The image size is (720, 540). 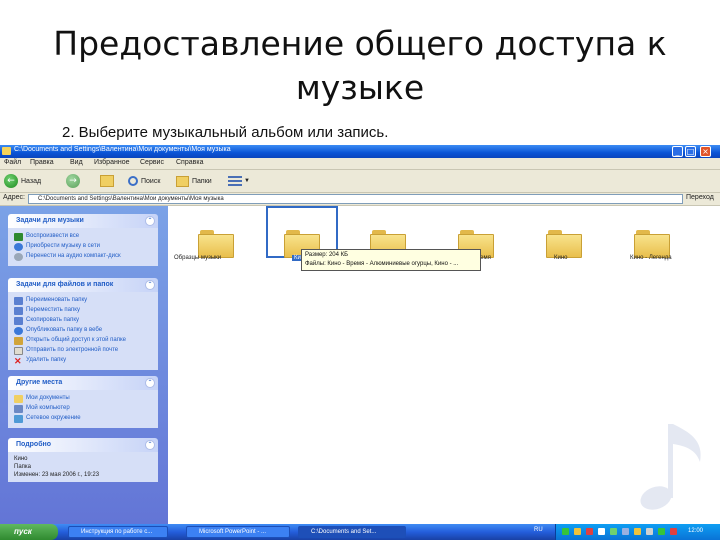 I want to click on music-note-watermark-icon, so click(x=670, y=467).